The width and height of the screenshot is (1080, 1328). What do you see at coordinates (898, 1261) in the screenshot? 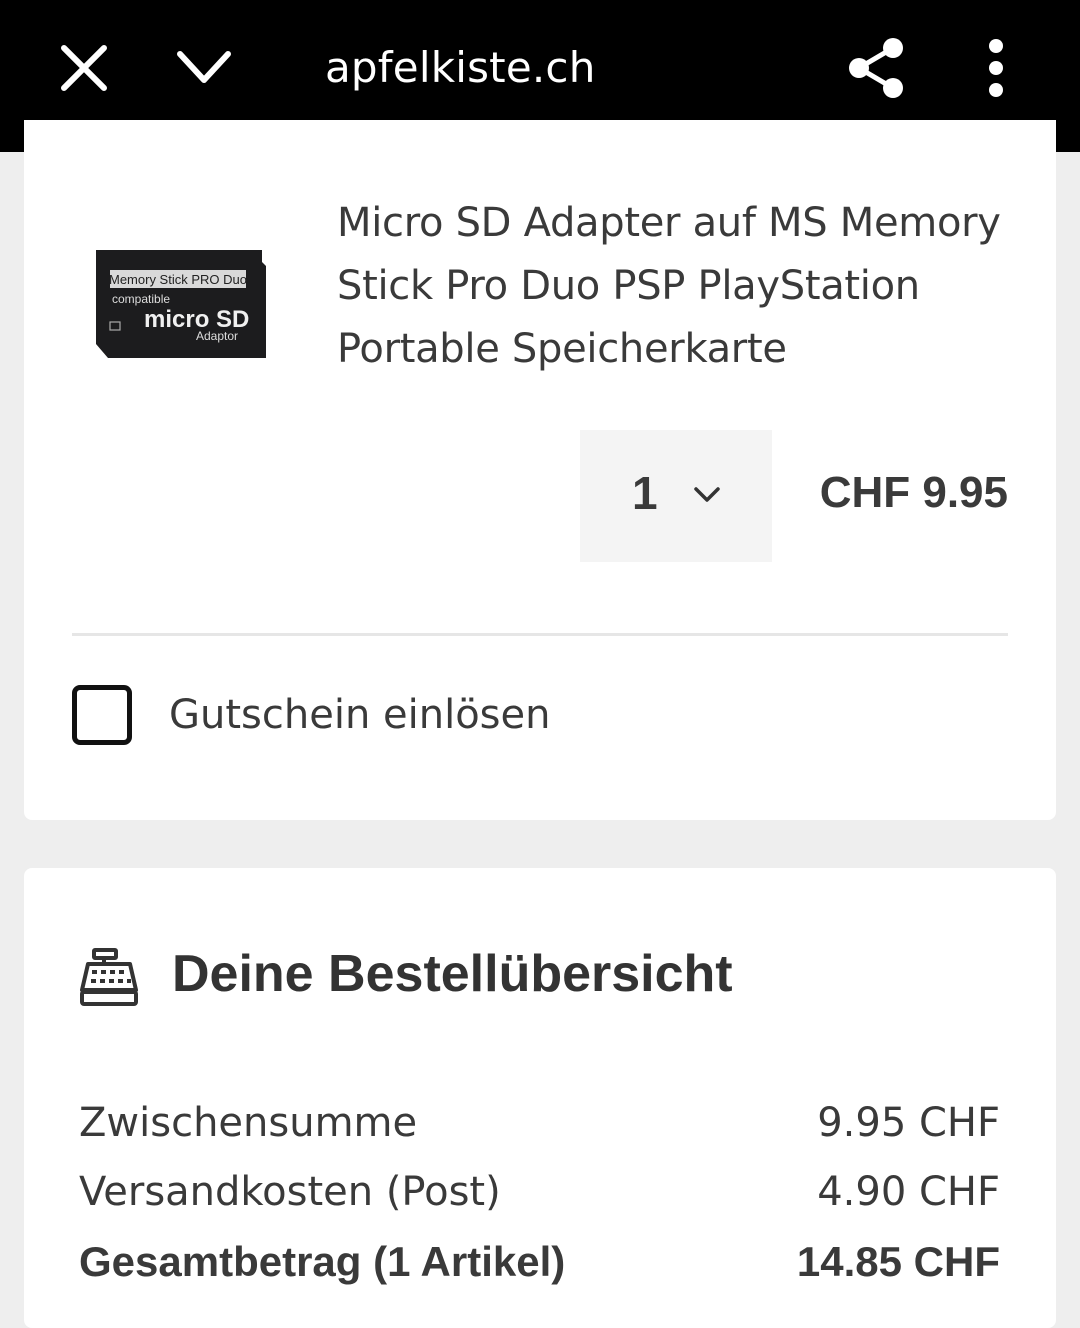
I see `total-value: 14.85 CHF` at bounding box center [898, 1261].